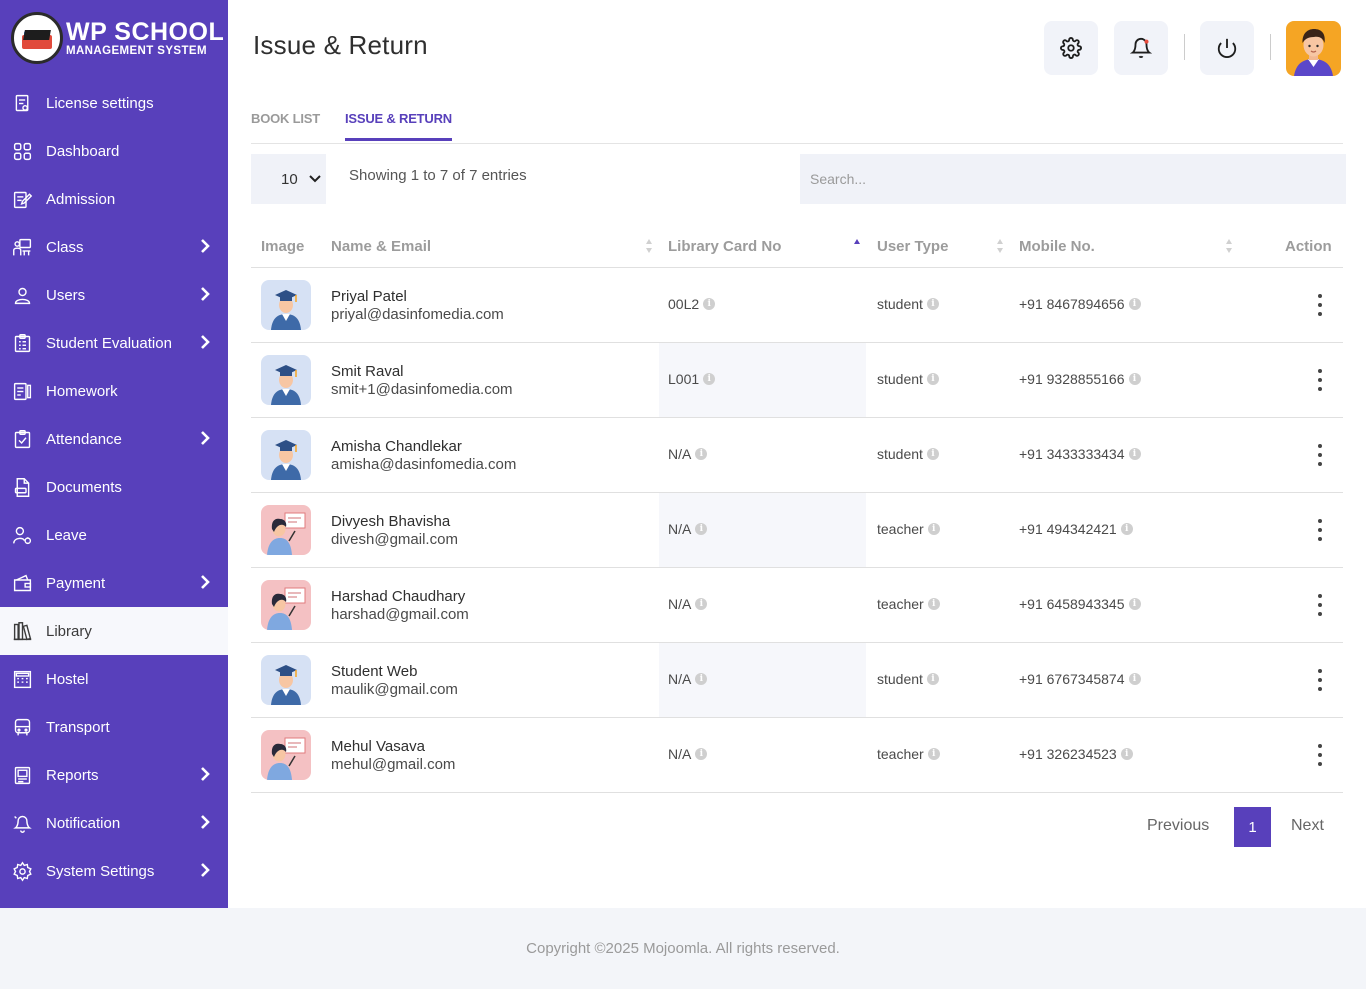 The image size is (1366, 989). What do you see at coordinates (67, 679) in the screenshot?
I see `sidebar-item-label: Hostel` at bounding box center [67, 679].